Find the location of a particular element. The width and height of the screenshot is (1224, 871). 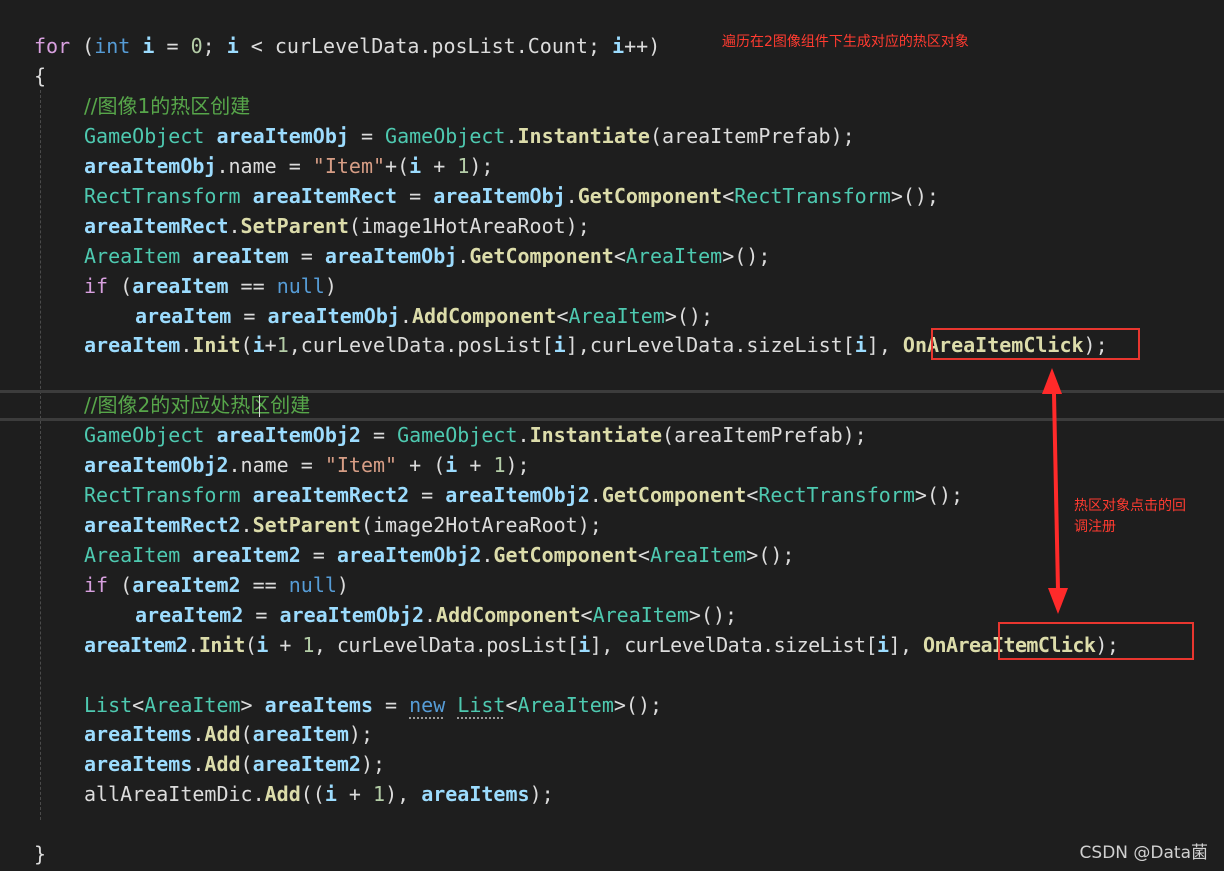

code-line-19: if (areaItem2 == null) is located at coordinates (216, 585).